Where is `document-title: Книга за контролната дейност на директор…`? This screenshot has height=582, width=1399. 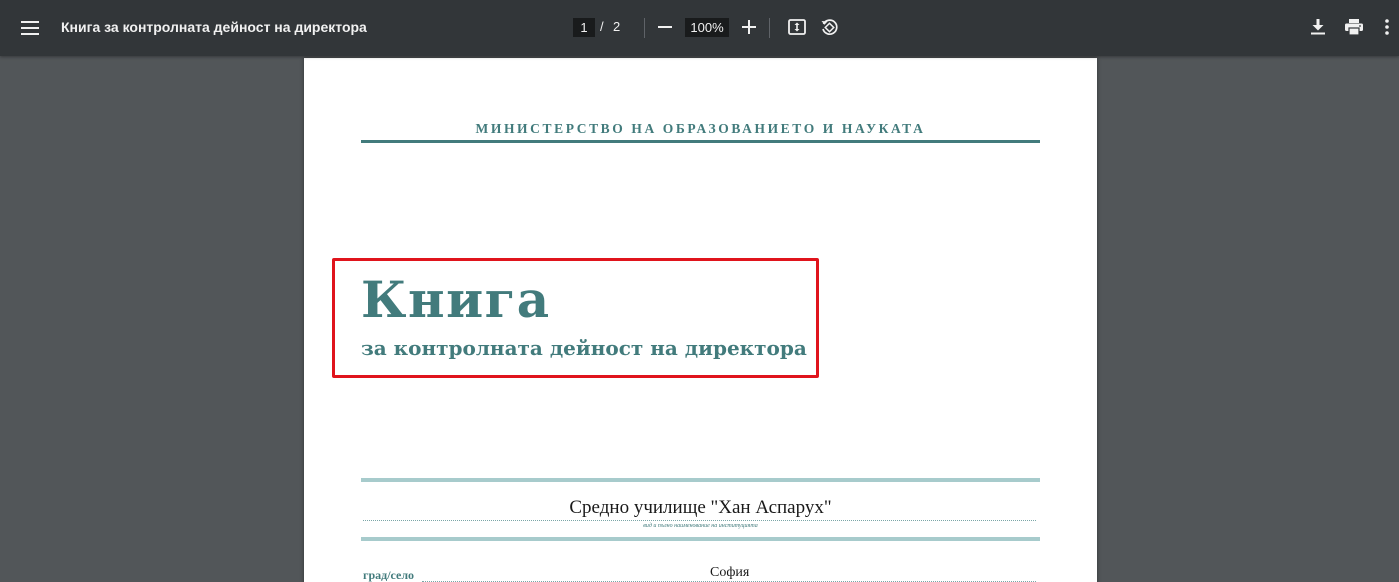
document-title: Книга за контролната дейност на директор… is located at coordinates (214, 27).